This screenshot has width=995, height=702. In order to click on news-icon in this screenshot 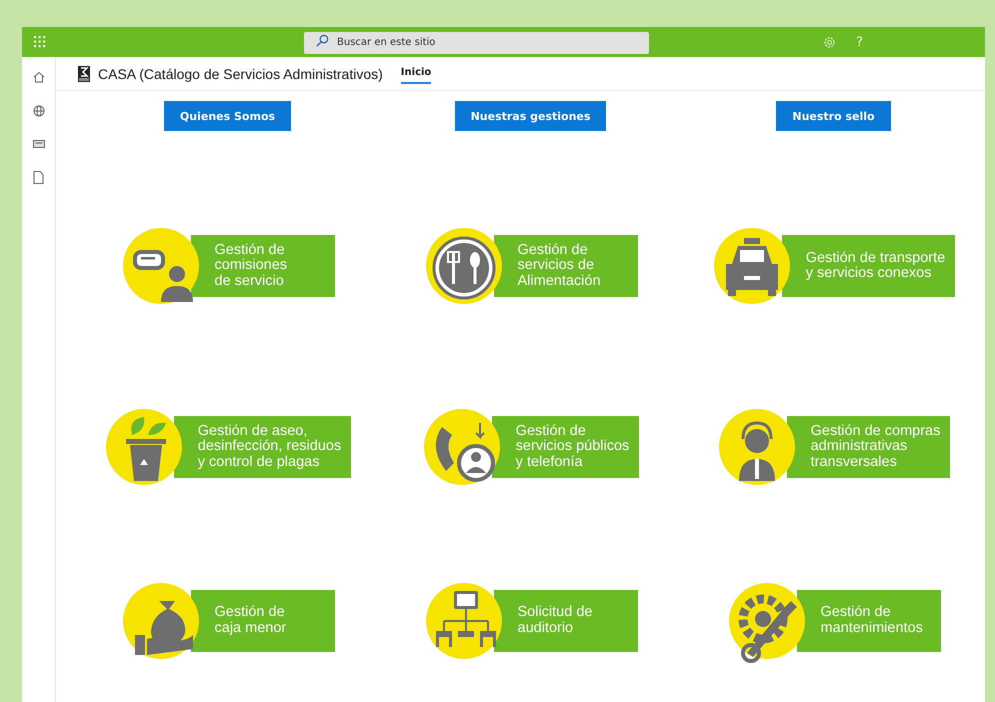, I will do `click(38, 144)`.